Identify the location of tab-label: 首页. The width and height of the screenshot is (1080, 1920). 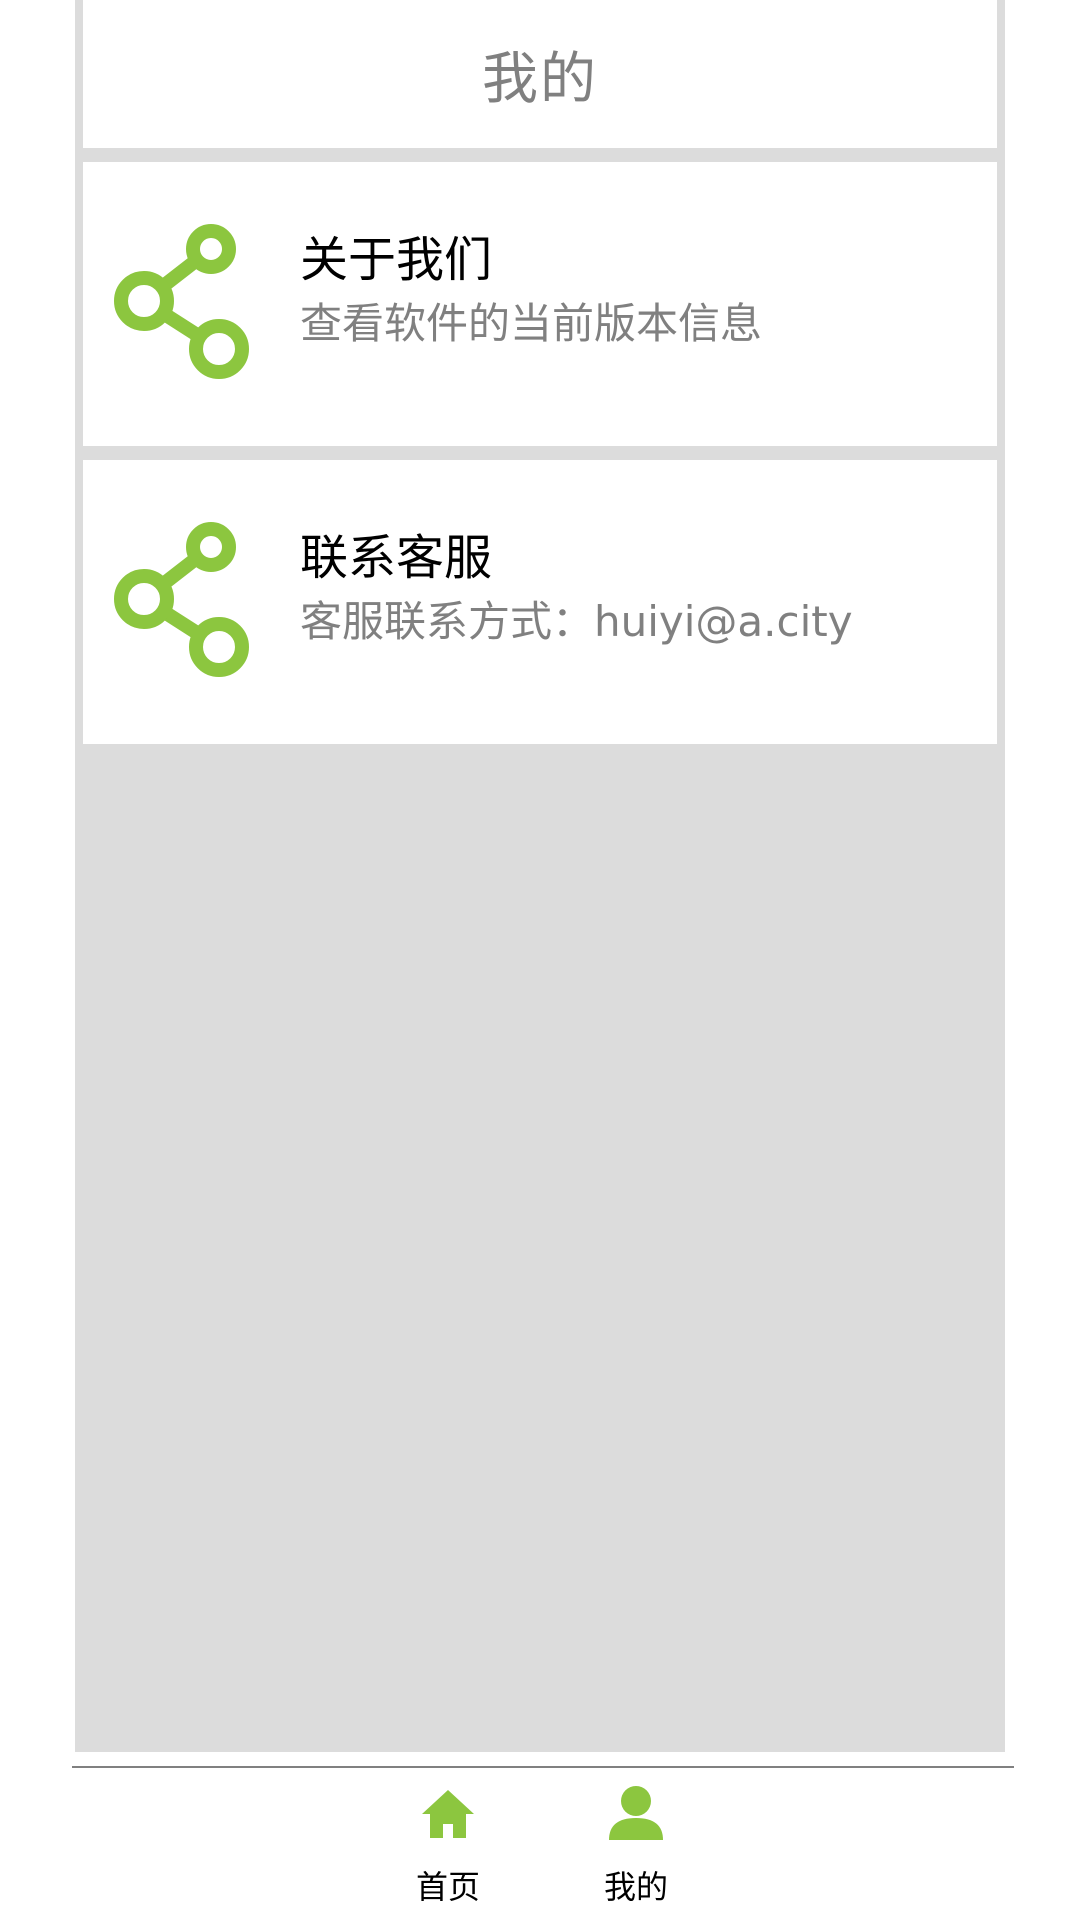
(447, 1887).